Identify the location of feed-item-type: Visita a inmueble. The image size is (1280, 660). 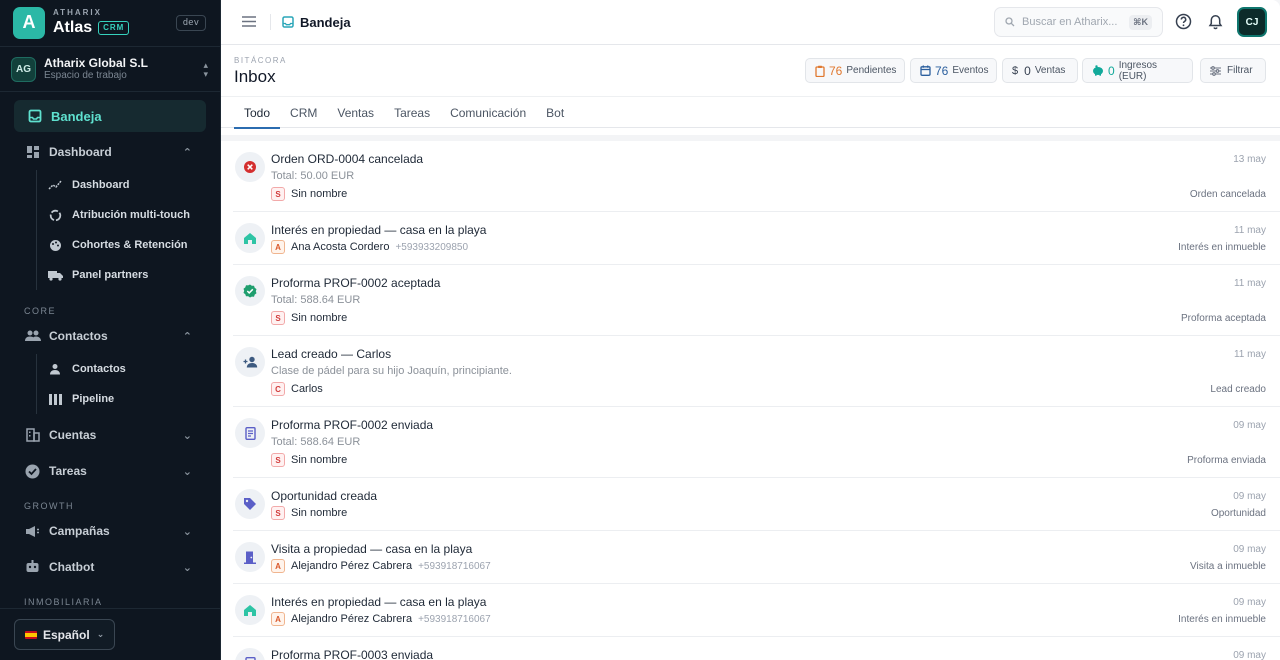
(1228, 566).